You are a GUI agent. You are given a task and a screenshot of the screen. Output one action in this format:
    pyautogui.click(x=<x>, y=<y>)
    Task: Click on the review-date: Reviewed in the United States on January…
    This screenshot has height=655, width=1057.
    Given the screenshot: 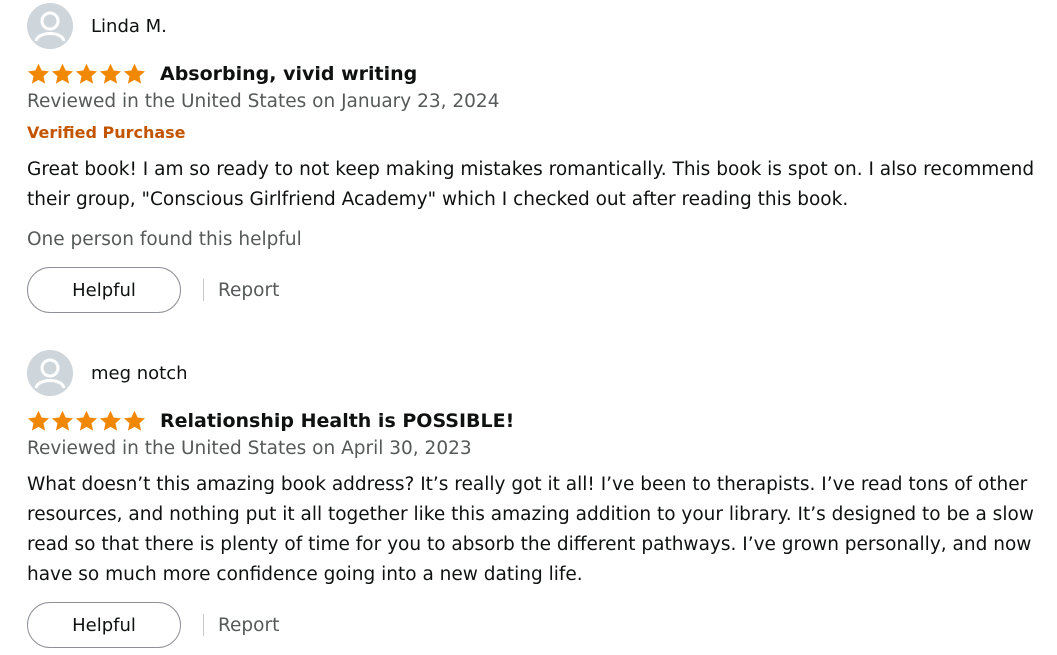 What is the action you would take?
    pyautogui.click(x=263, y=101)
    